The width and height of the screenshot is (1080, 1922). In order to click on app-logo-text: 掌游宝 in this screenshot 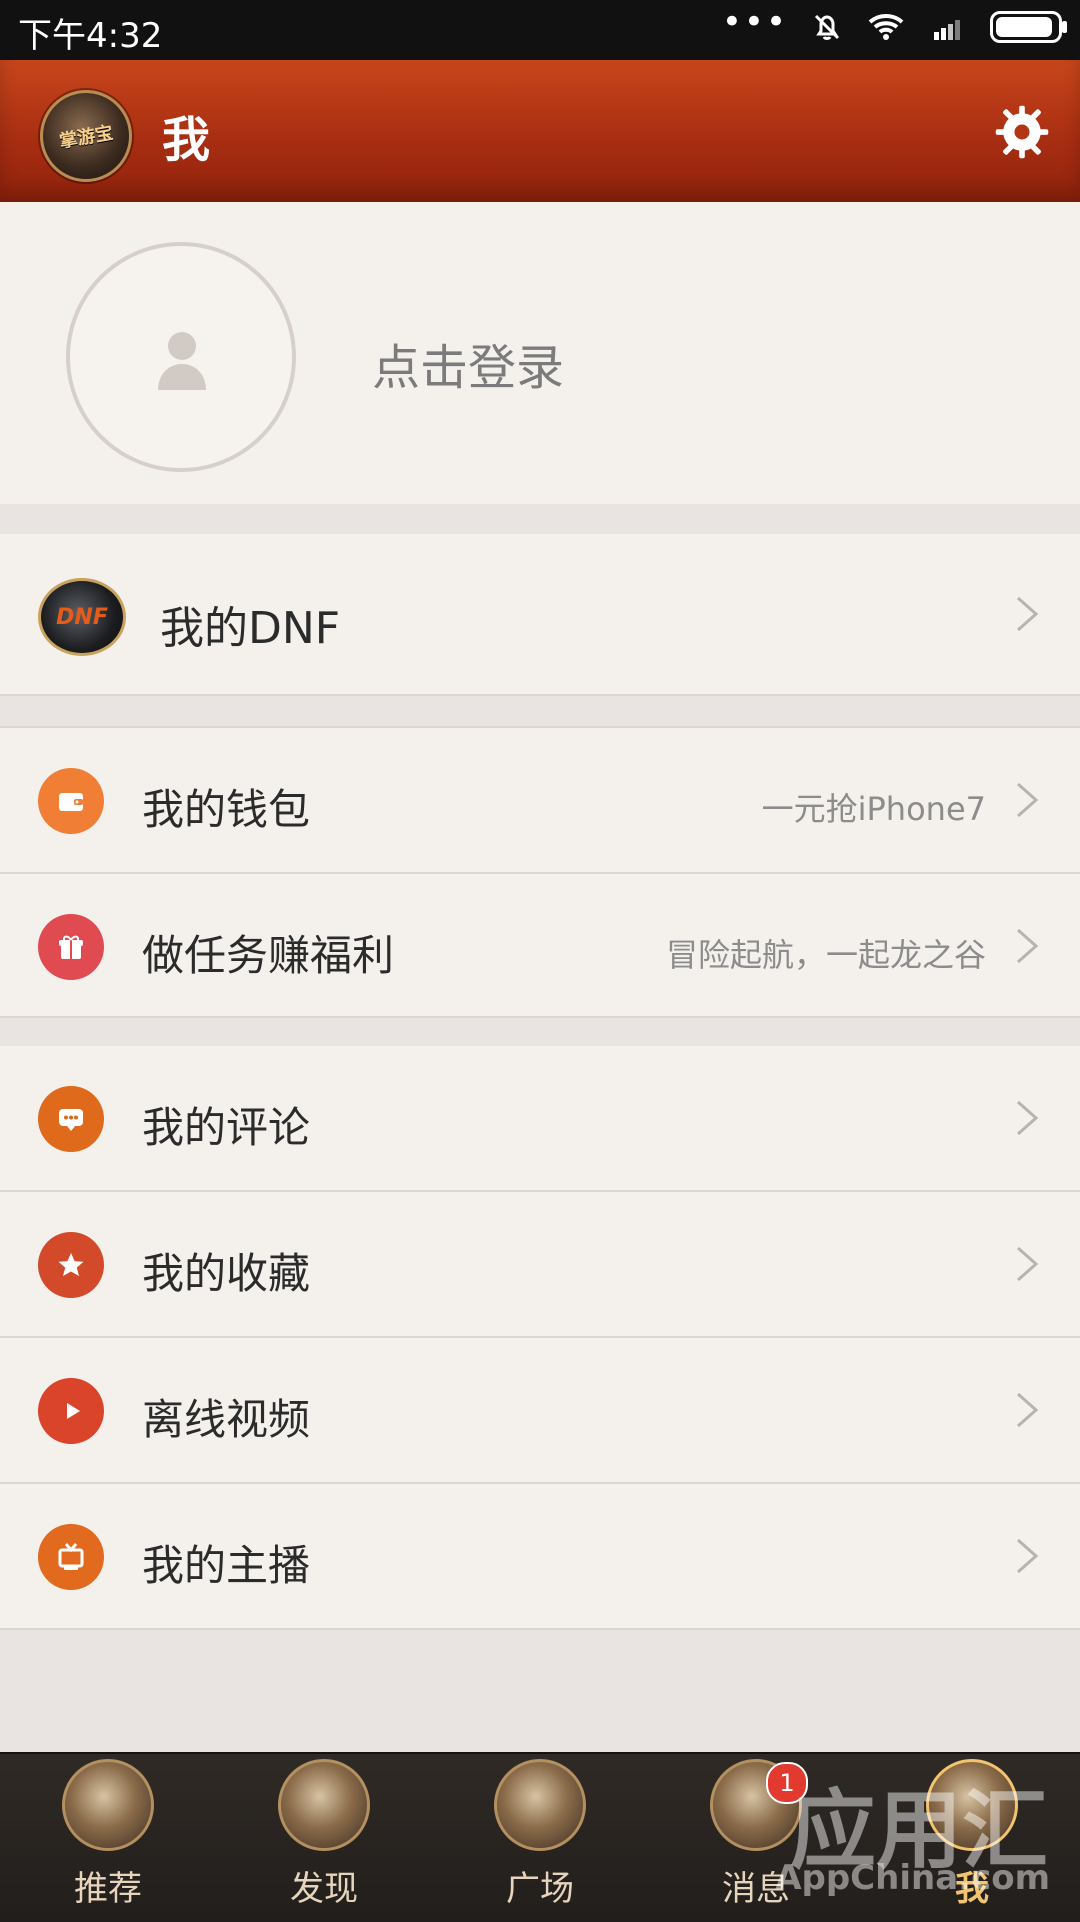, I will do `click(86, 137)`.